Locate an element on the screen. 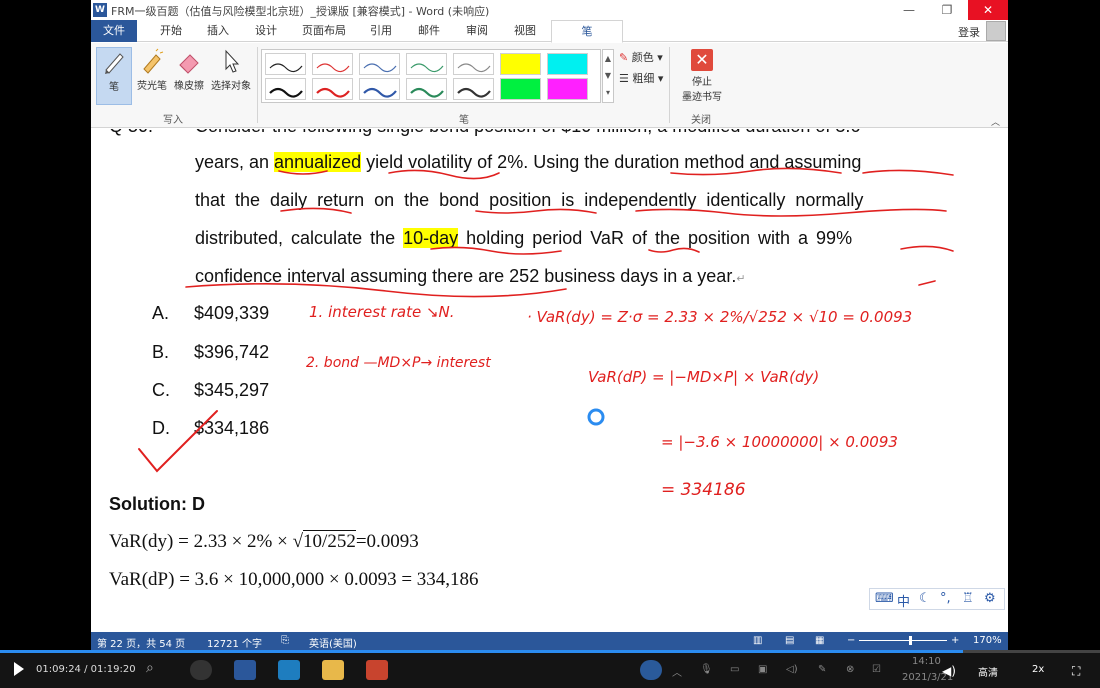 This screenshot has width=1100, height=688. ime-language: 中 is located at coordinates (903, 600).